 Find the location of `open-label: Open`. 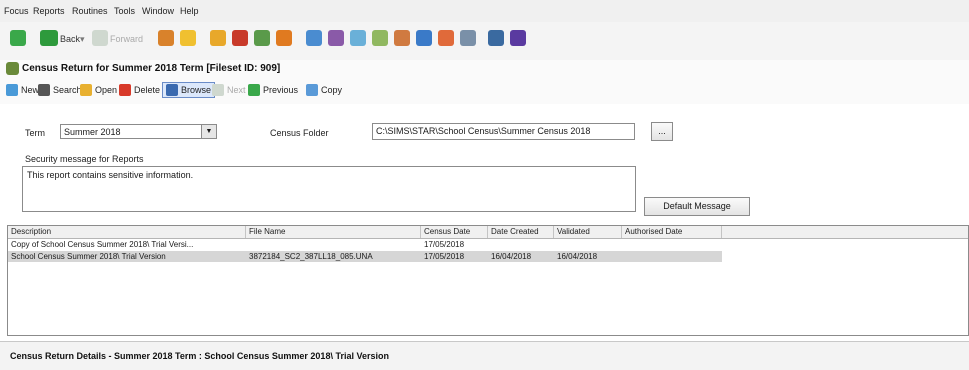

open-label: Open is located at coordinates (106, 90).